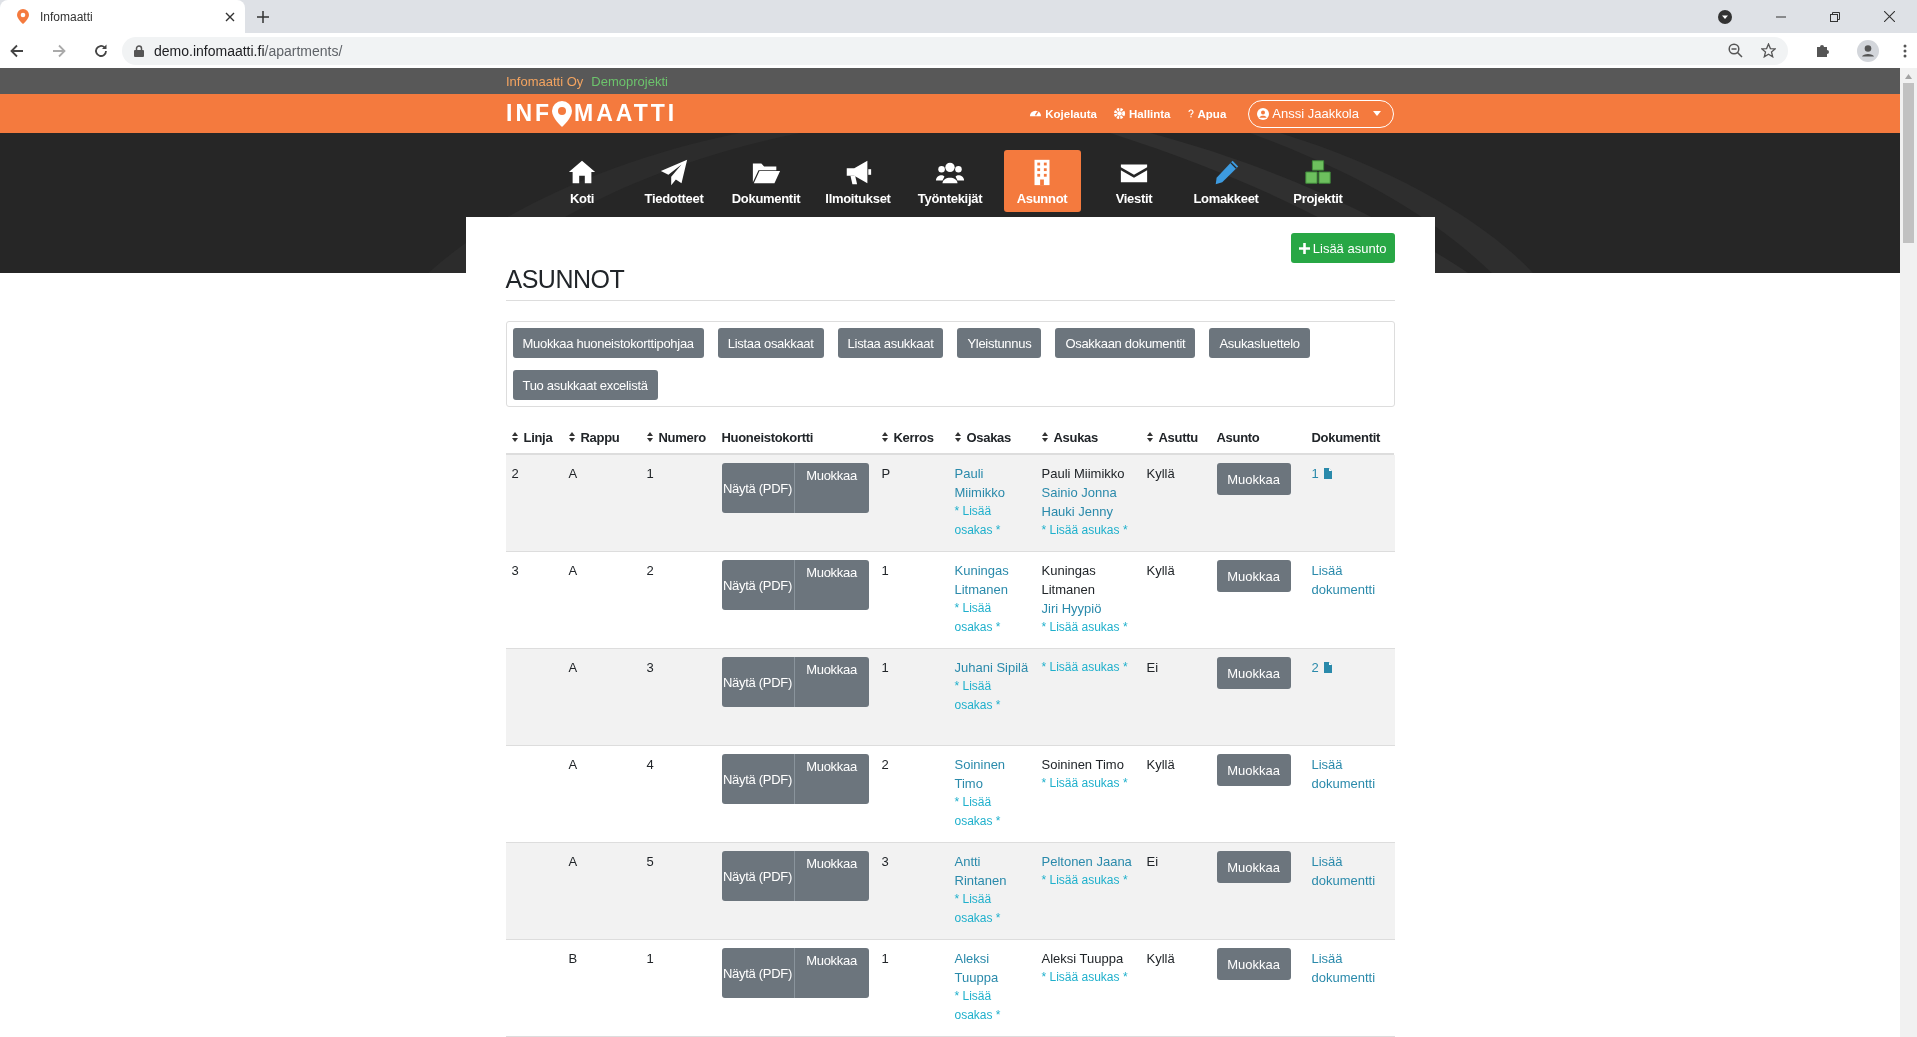  I want to click on resident-link: Sainio Jonna, so click(1088, 492).